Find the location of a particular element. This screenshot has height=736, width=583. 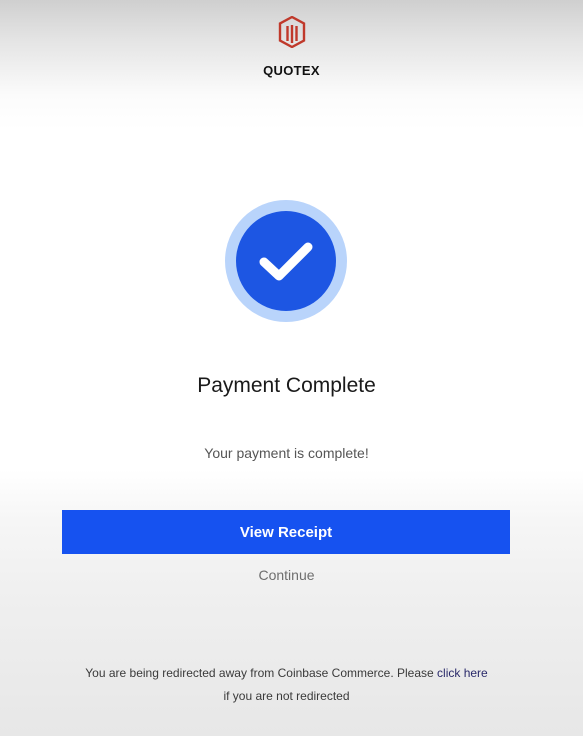

brand-name: QUOTEX is located at coordinates (291, 70).